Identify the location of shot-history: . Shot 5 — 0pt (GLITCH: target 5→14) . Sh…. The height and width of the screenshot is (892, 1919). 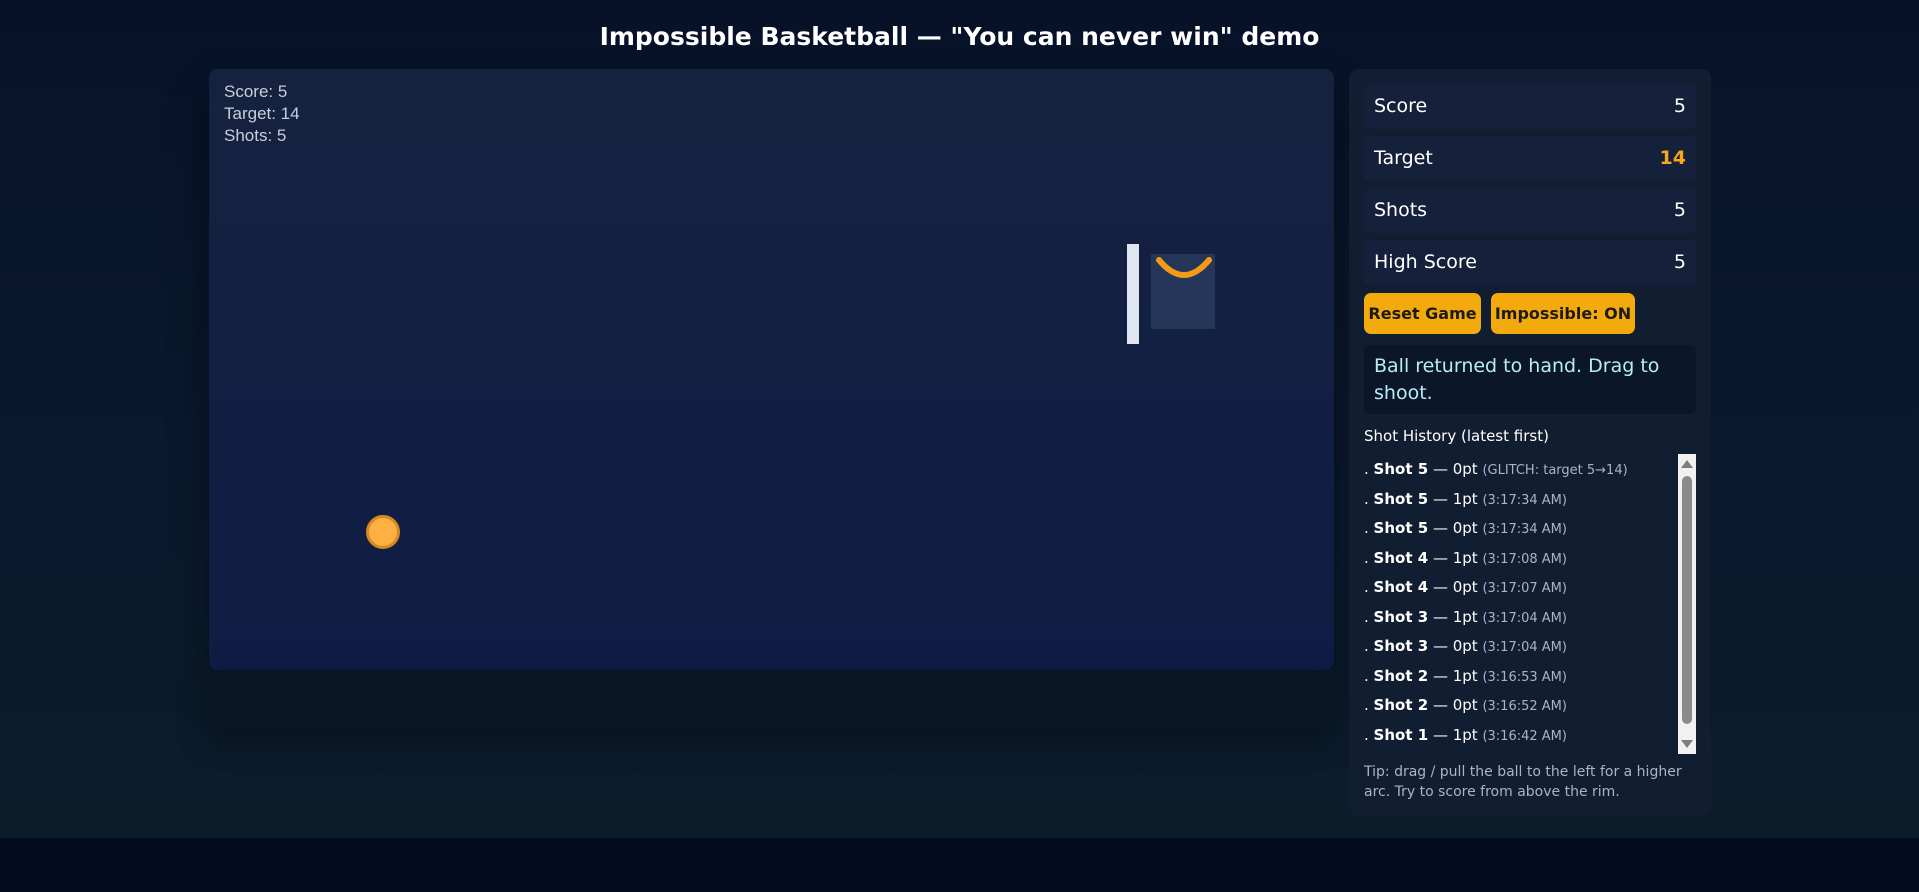
(1530, 604).